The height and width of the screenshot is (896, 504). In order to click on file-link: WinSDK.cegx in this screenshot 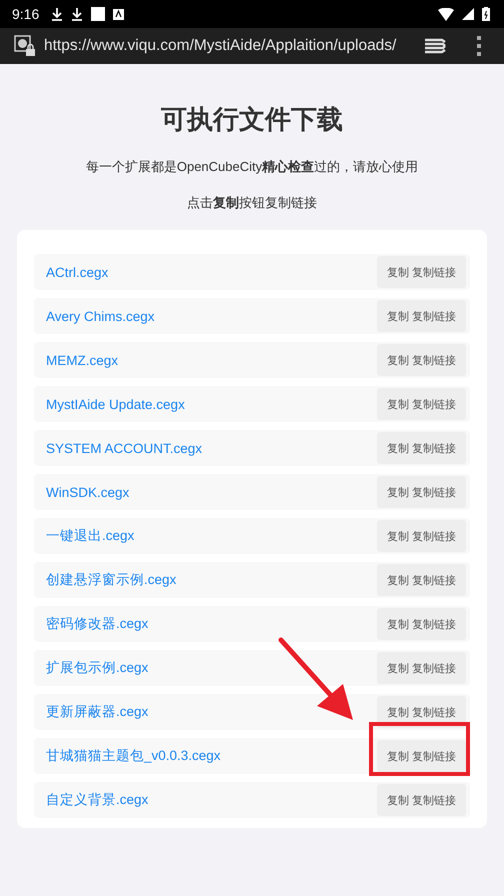, I will do `click(88, 492)`.